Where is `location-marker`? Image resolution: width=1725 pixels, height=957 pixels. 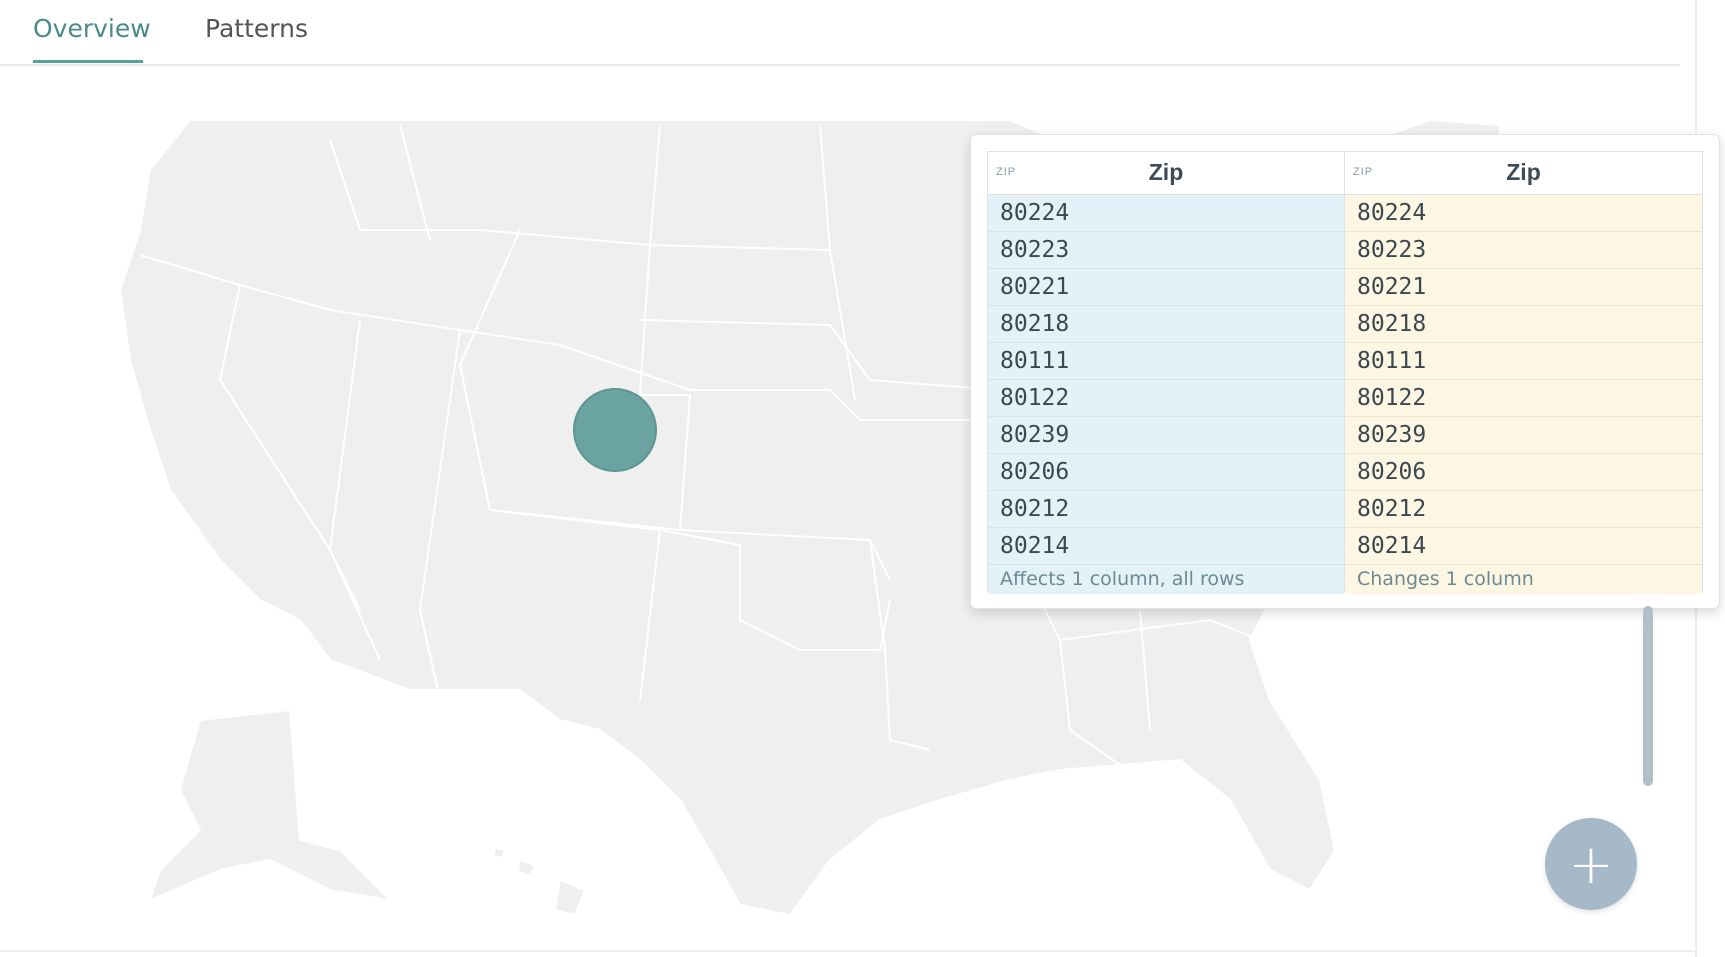
location-marker is located at coordinates (615, 430).